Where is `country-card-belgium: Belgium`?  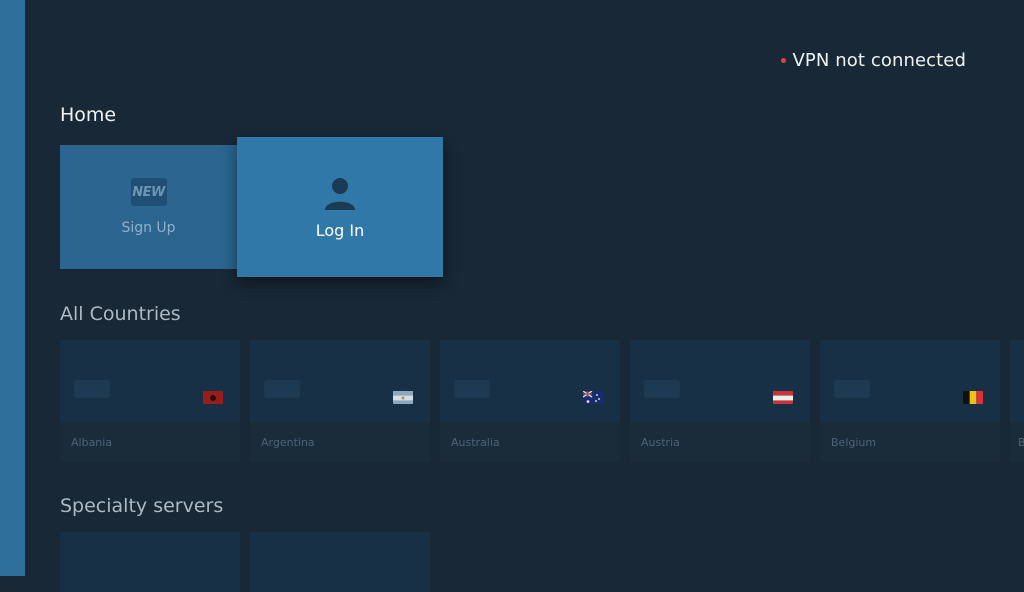 country-card-belgium: Belgium is located at coordinates (910, 401).